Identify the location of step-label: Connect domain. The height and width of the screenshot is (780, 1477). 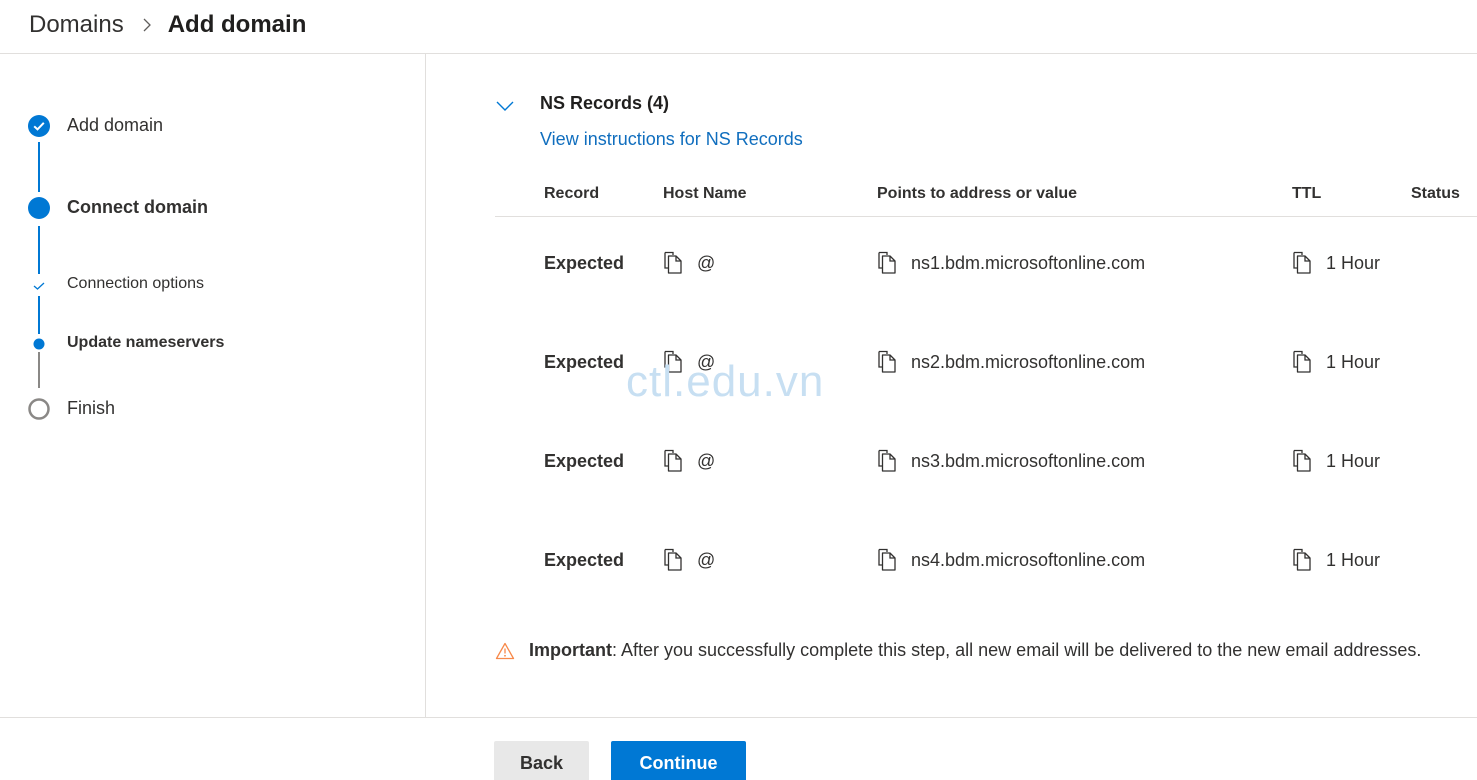
(138, 207).